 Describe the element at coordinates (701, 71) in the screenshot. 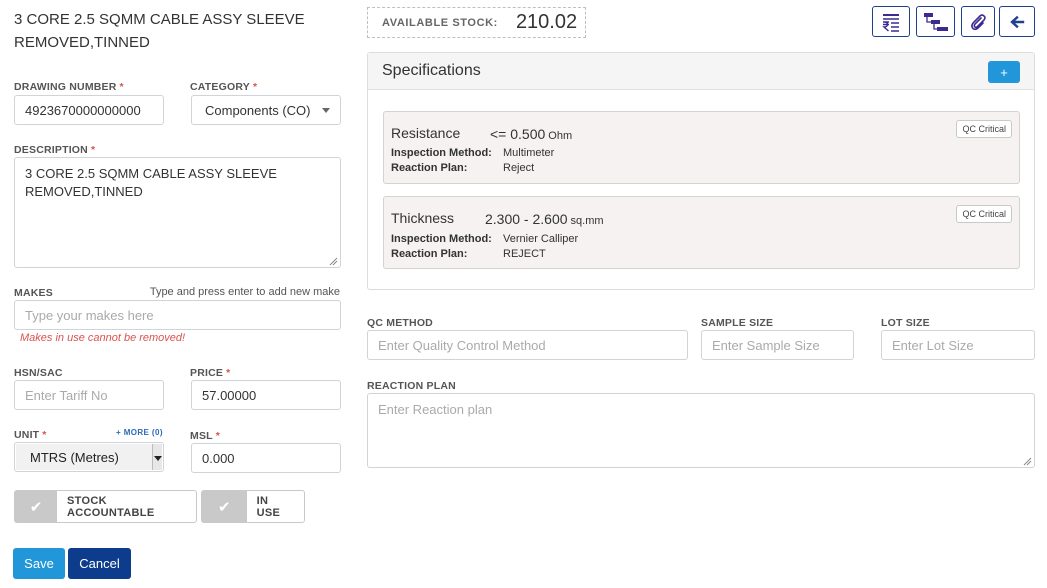

I see `specifications-header: Specifications +` at that location.